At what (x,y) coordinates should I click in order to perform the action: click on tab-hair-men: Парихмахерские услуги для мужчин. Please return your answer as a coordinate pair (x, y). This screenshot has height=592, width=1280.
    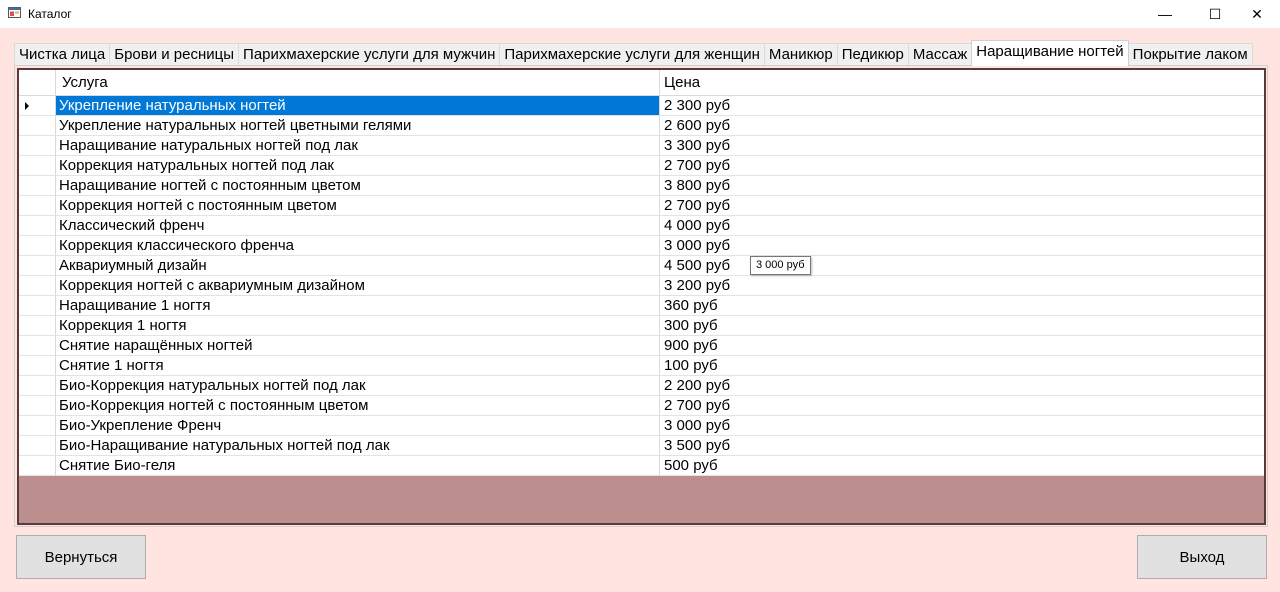
    Looking at the image, I should click on (369, 54).